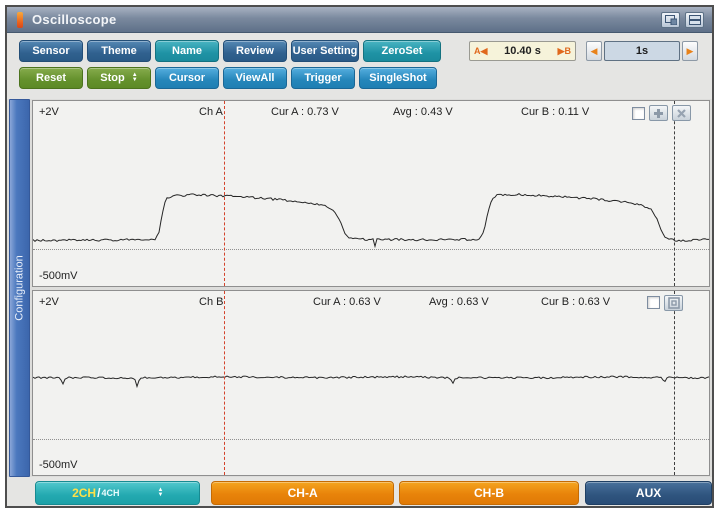  I want to click on maximize-button, so click(673, 302).